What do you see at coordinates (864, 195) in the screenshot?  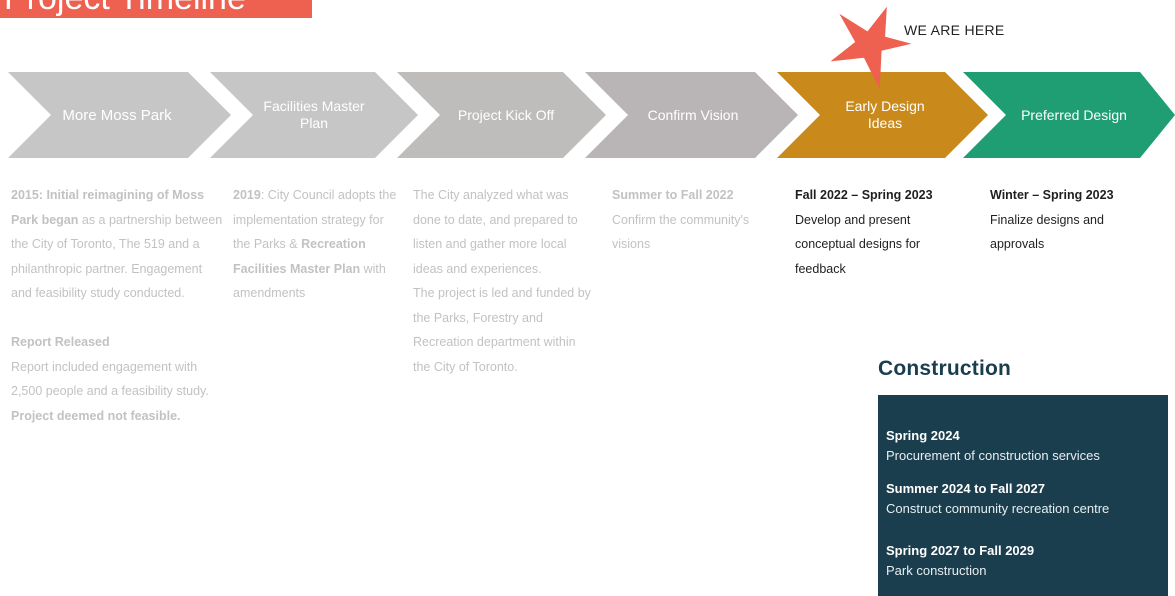 I see `c5-heading: Fall 2022 – Spring 2023` at bounding box center [864, 195].